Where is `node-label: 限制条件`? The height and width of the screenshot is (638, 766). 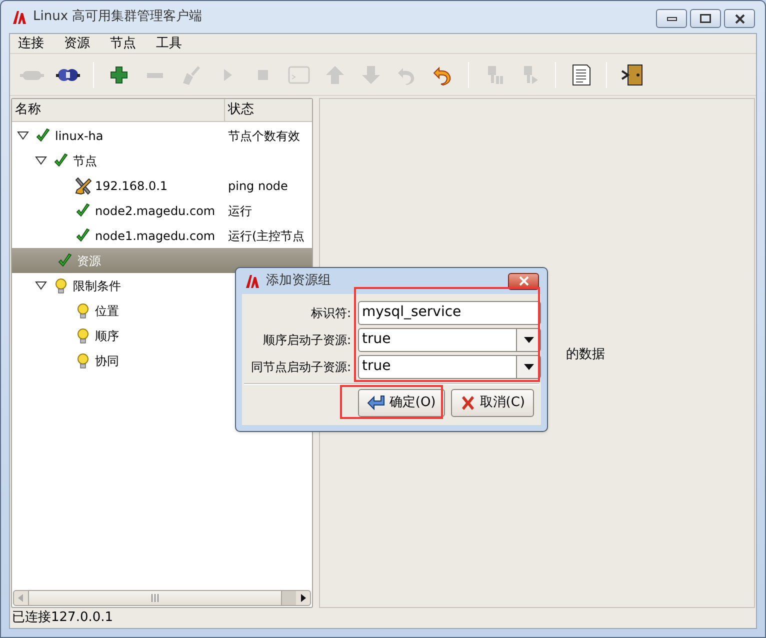
node-label: 限制条件 is located at coordinates (97, 286).